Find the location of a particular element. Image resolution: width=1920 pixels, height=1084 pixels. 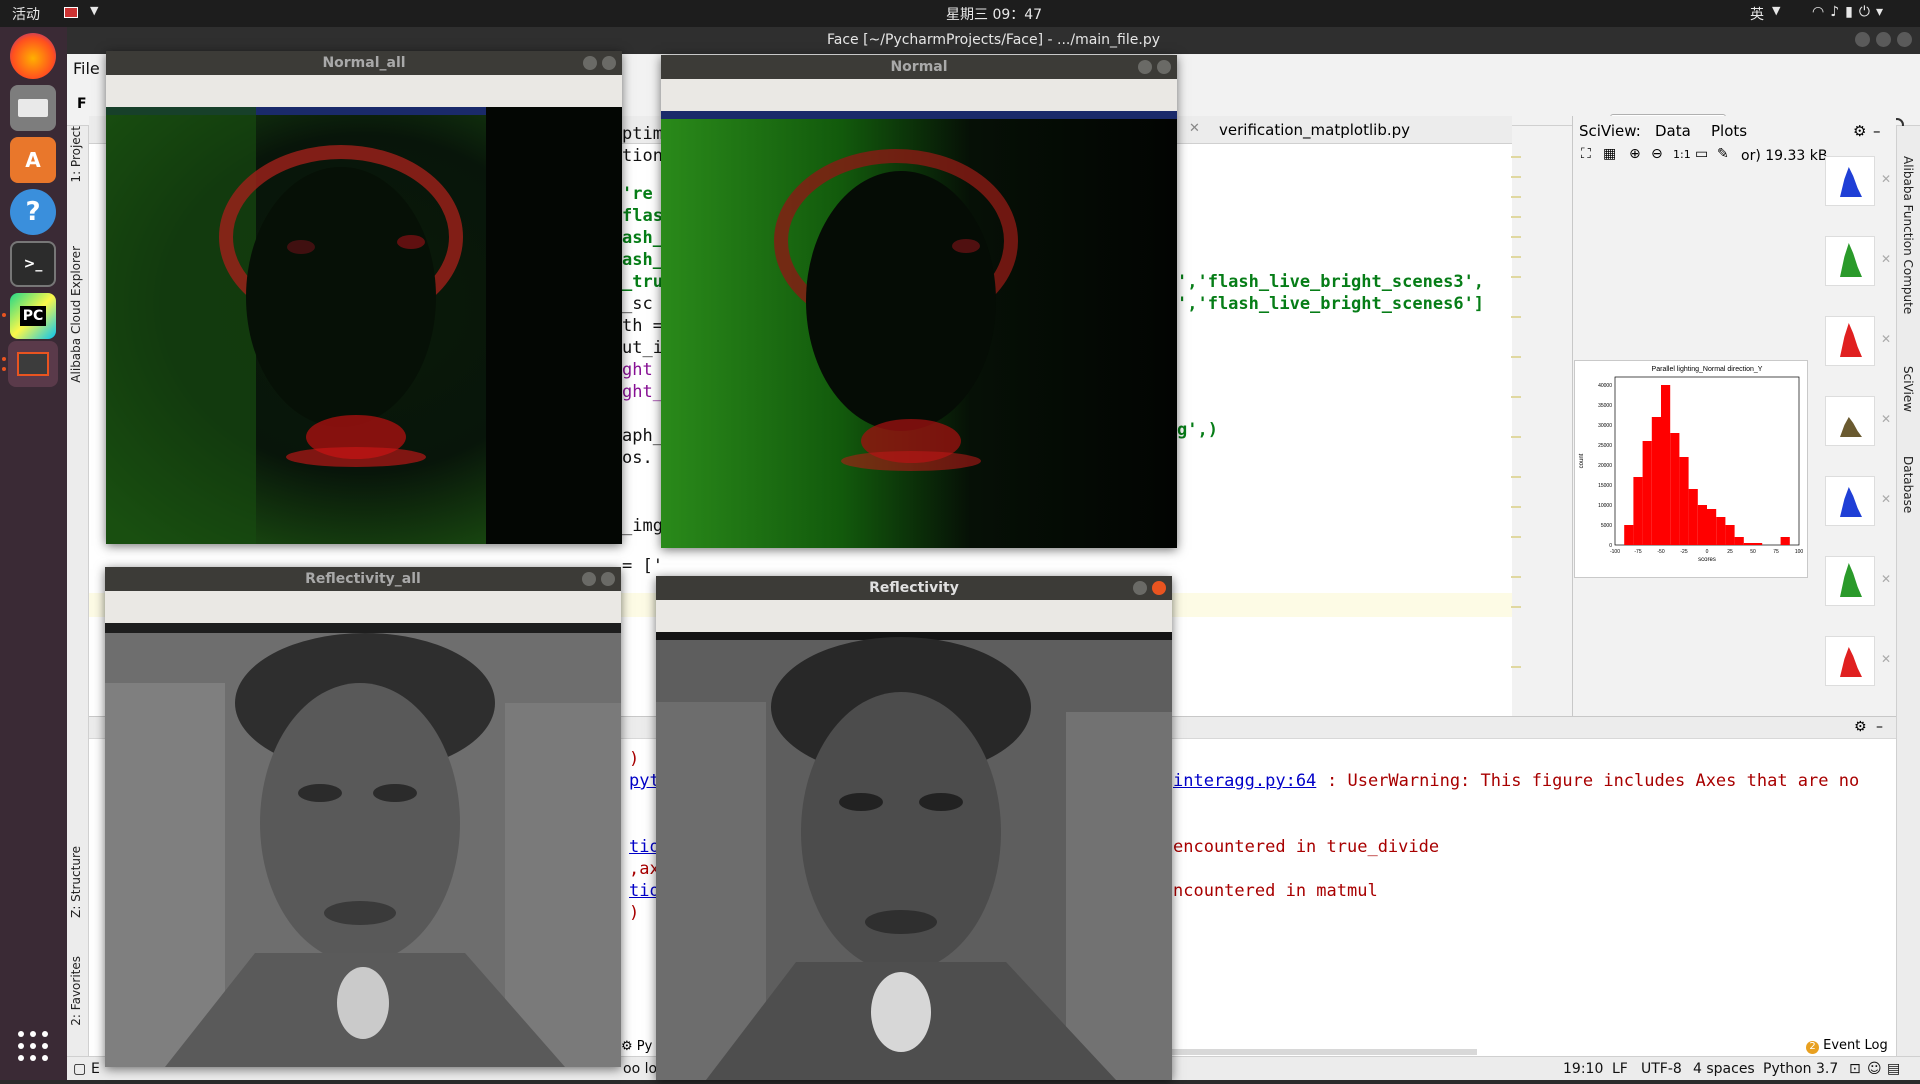

y-tick-label: 5000 is located at coordinates (1606, 526).